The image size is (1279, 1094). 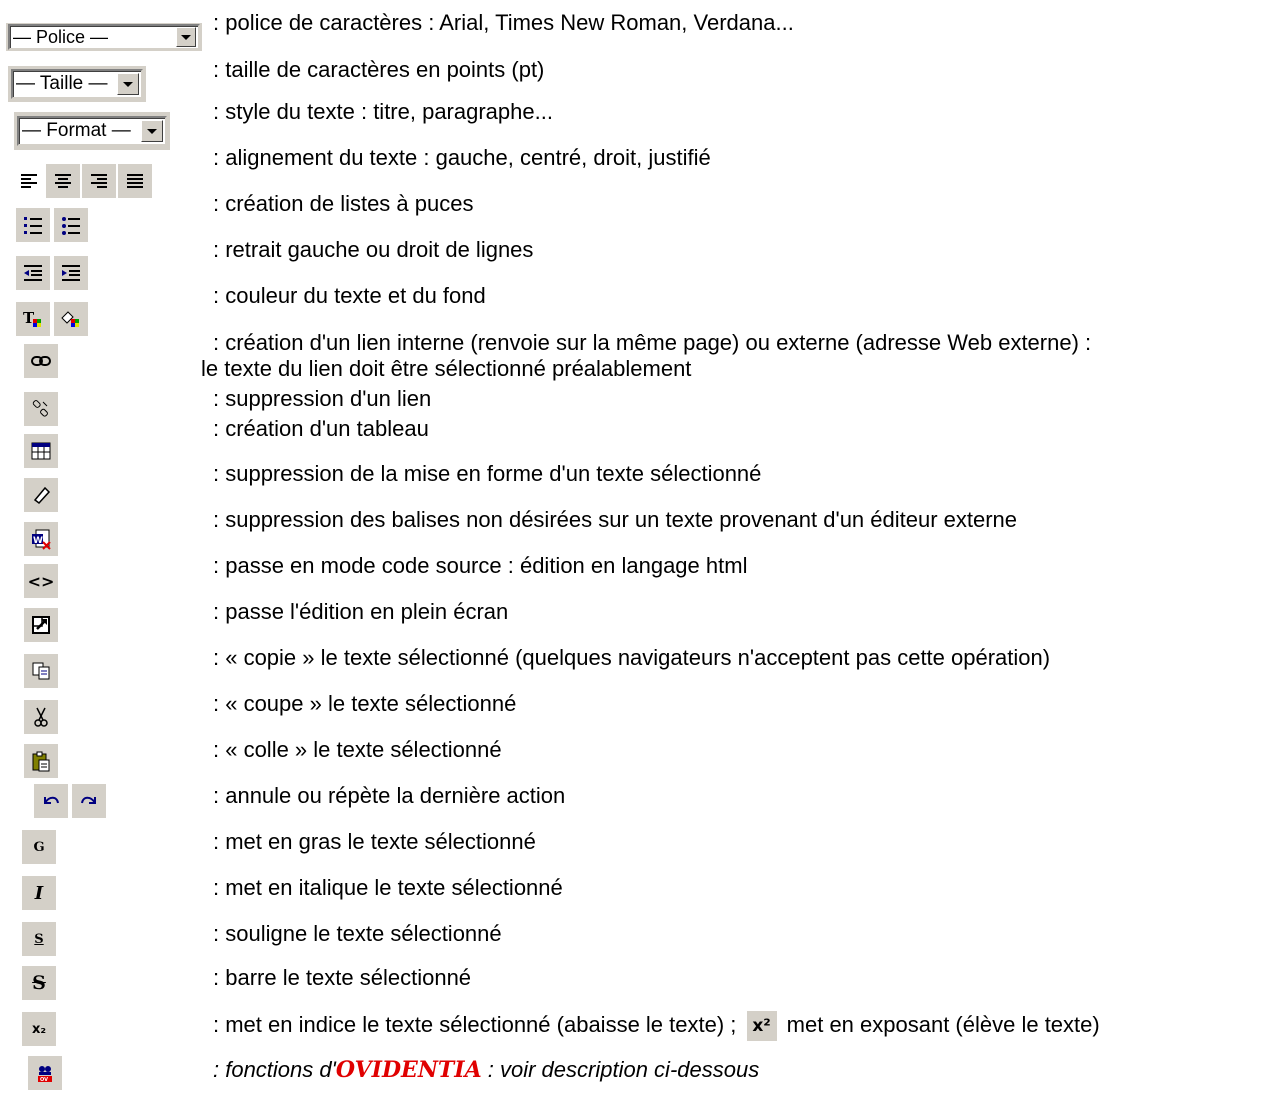 I want to click on align-right-icon, so click(x=99, y=181).